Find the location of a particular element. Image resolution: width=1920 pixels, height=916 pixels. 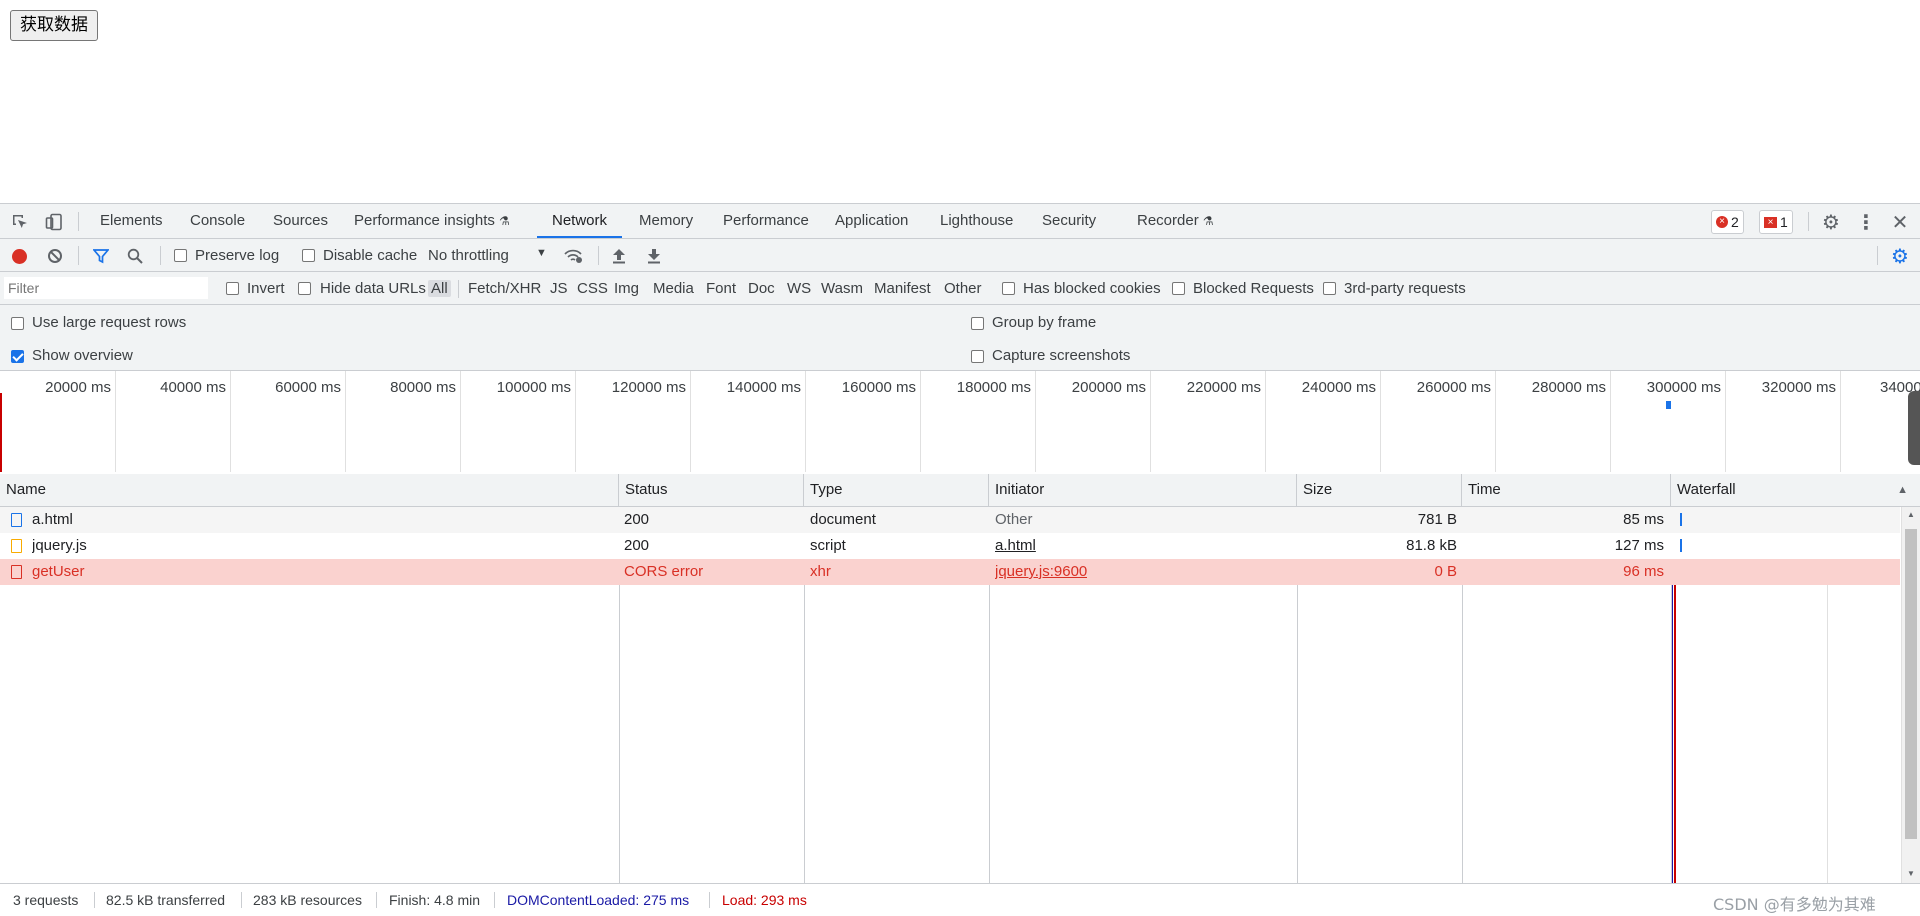

tab-recorder: Recorder ⚗ is located at coordinates (1175, 221).